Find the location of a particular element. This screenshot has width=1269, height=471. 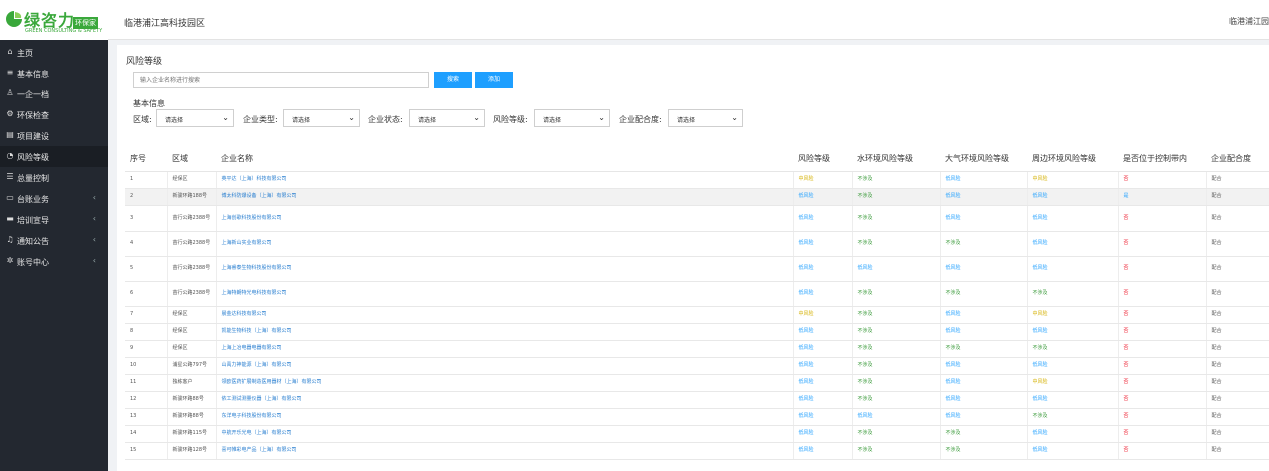

cell-company-name-text: 喜可帷彩电产品（上海）有限公司 is located at coordinates (259, 450).